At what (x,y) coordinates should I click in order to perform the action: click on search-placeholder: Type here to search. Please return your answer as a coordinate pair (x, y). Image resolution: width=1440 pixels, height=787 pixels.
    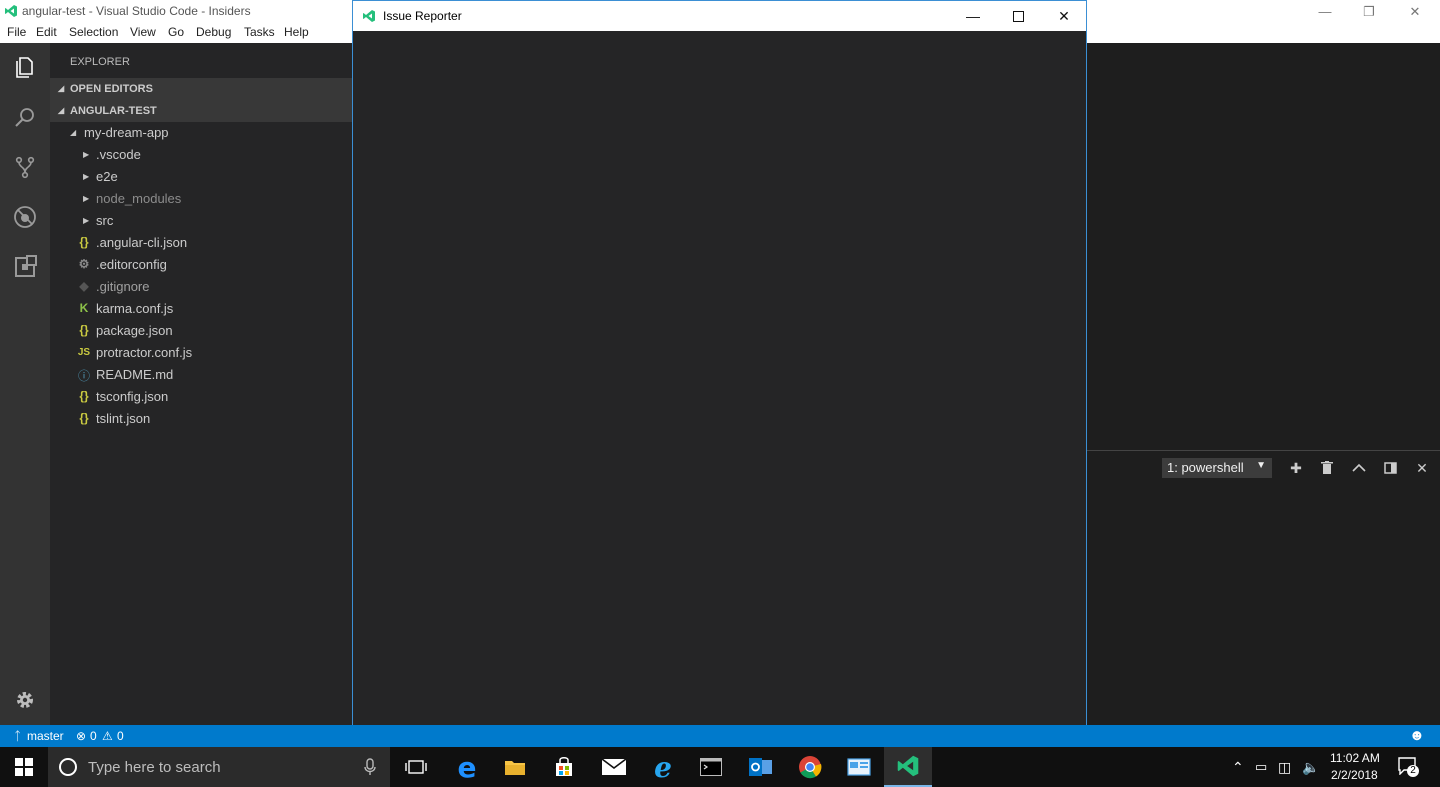
    Looking at the image, I should click on (154, 767).